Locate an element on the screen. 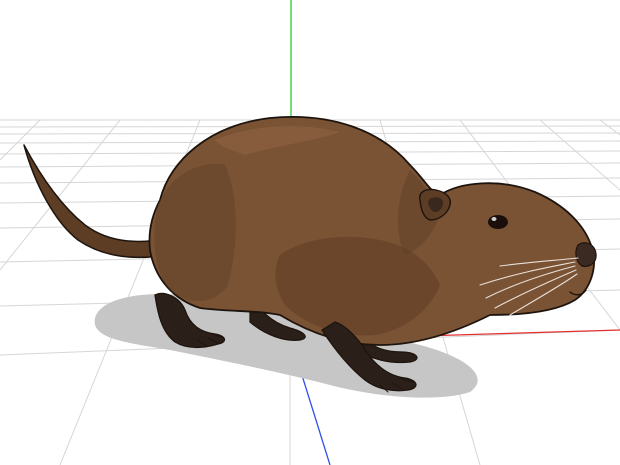 The height and width of the screenshot is (465, 620). eye is located at coordinates (498, 222).